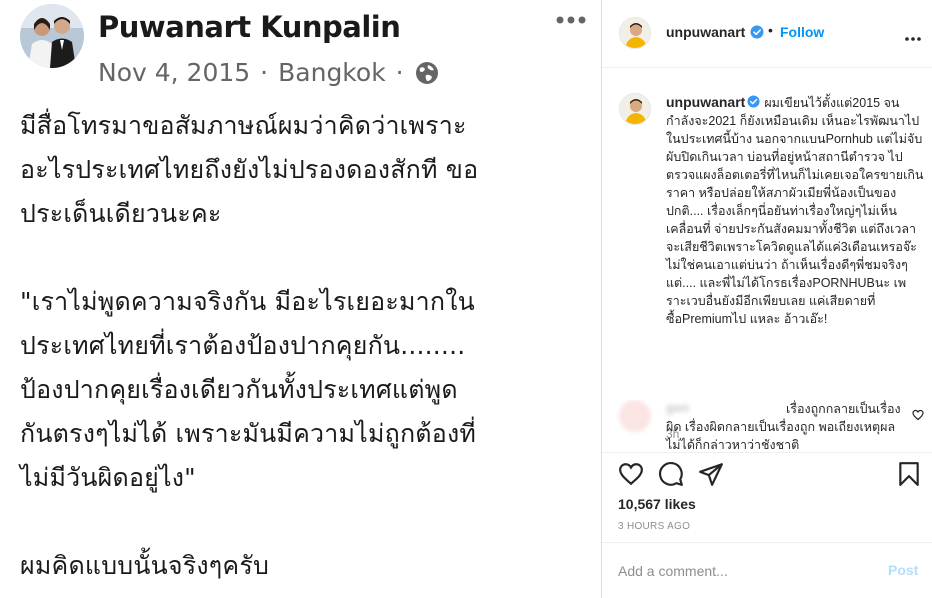 The image size is (932, 598). I want to click on comment-input, so click(743, 571).